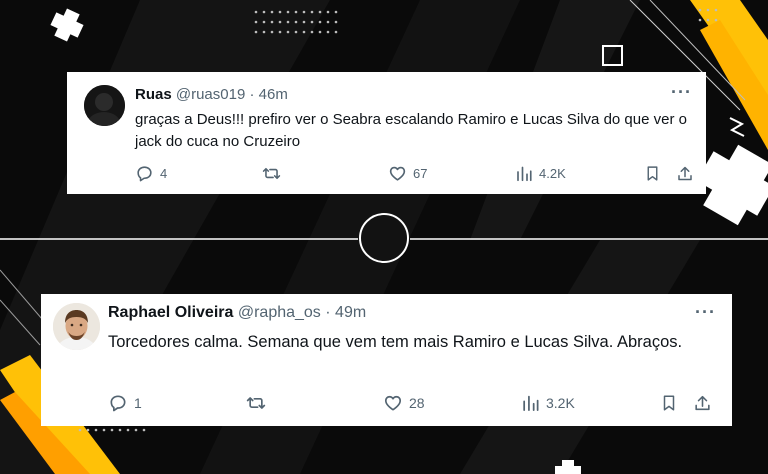  What do you see at coordinates (552, 173) in the screenshot?
I see `views-count: 4.2K` at bounding box center [552, 173].